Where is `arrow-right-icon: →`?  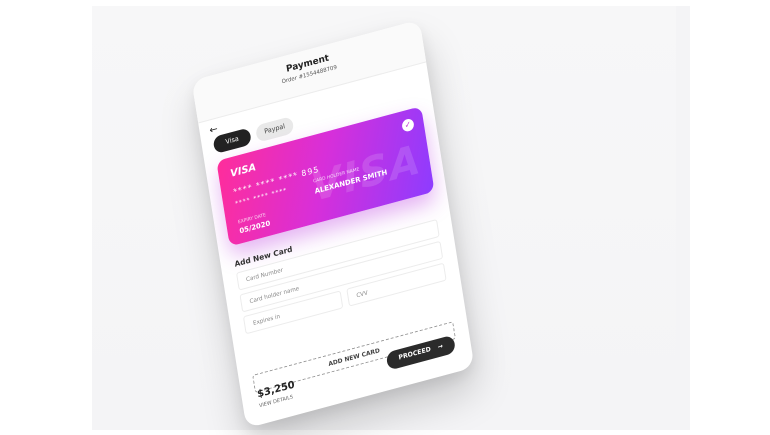
arrow-right-icon: → is located at coordinates (440, 347).